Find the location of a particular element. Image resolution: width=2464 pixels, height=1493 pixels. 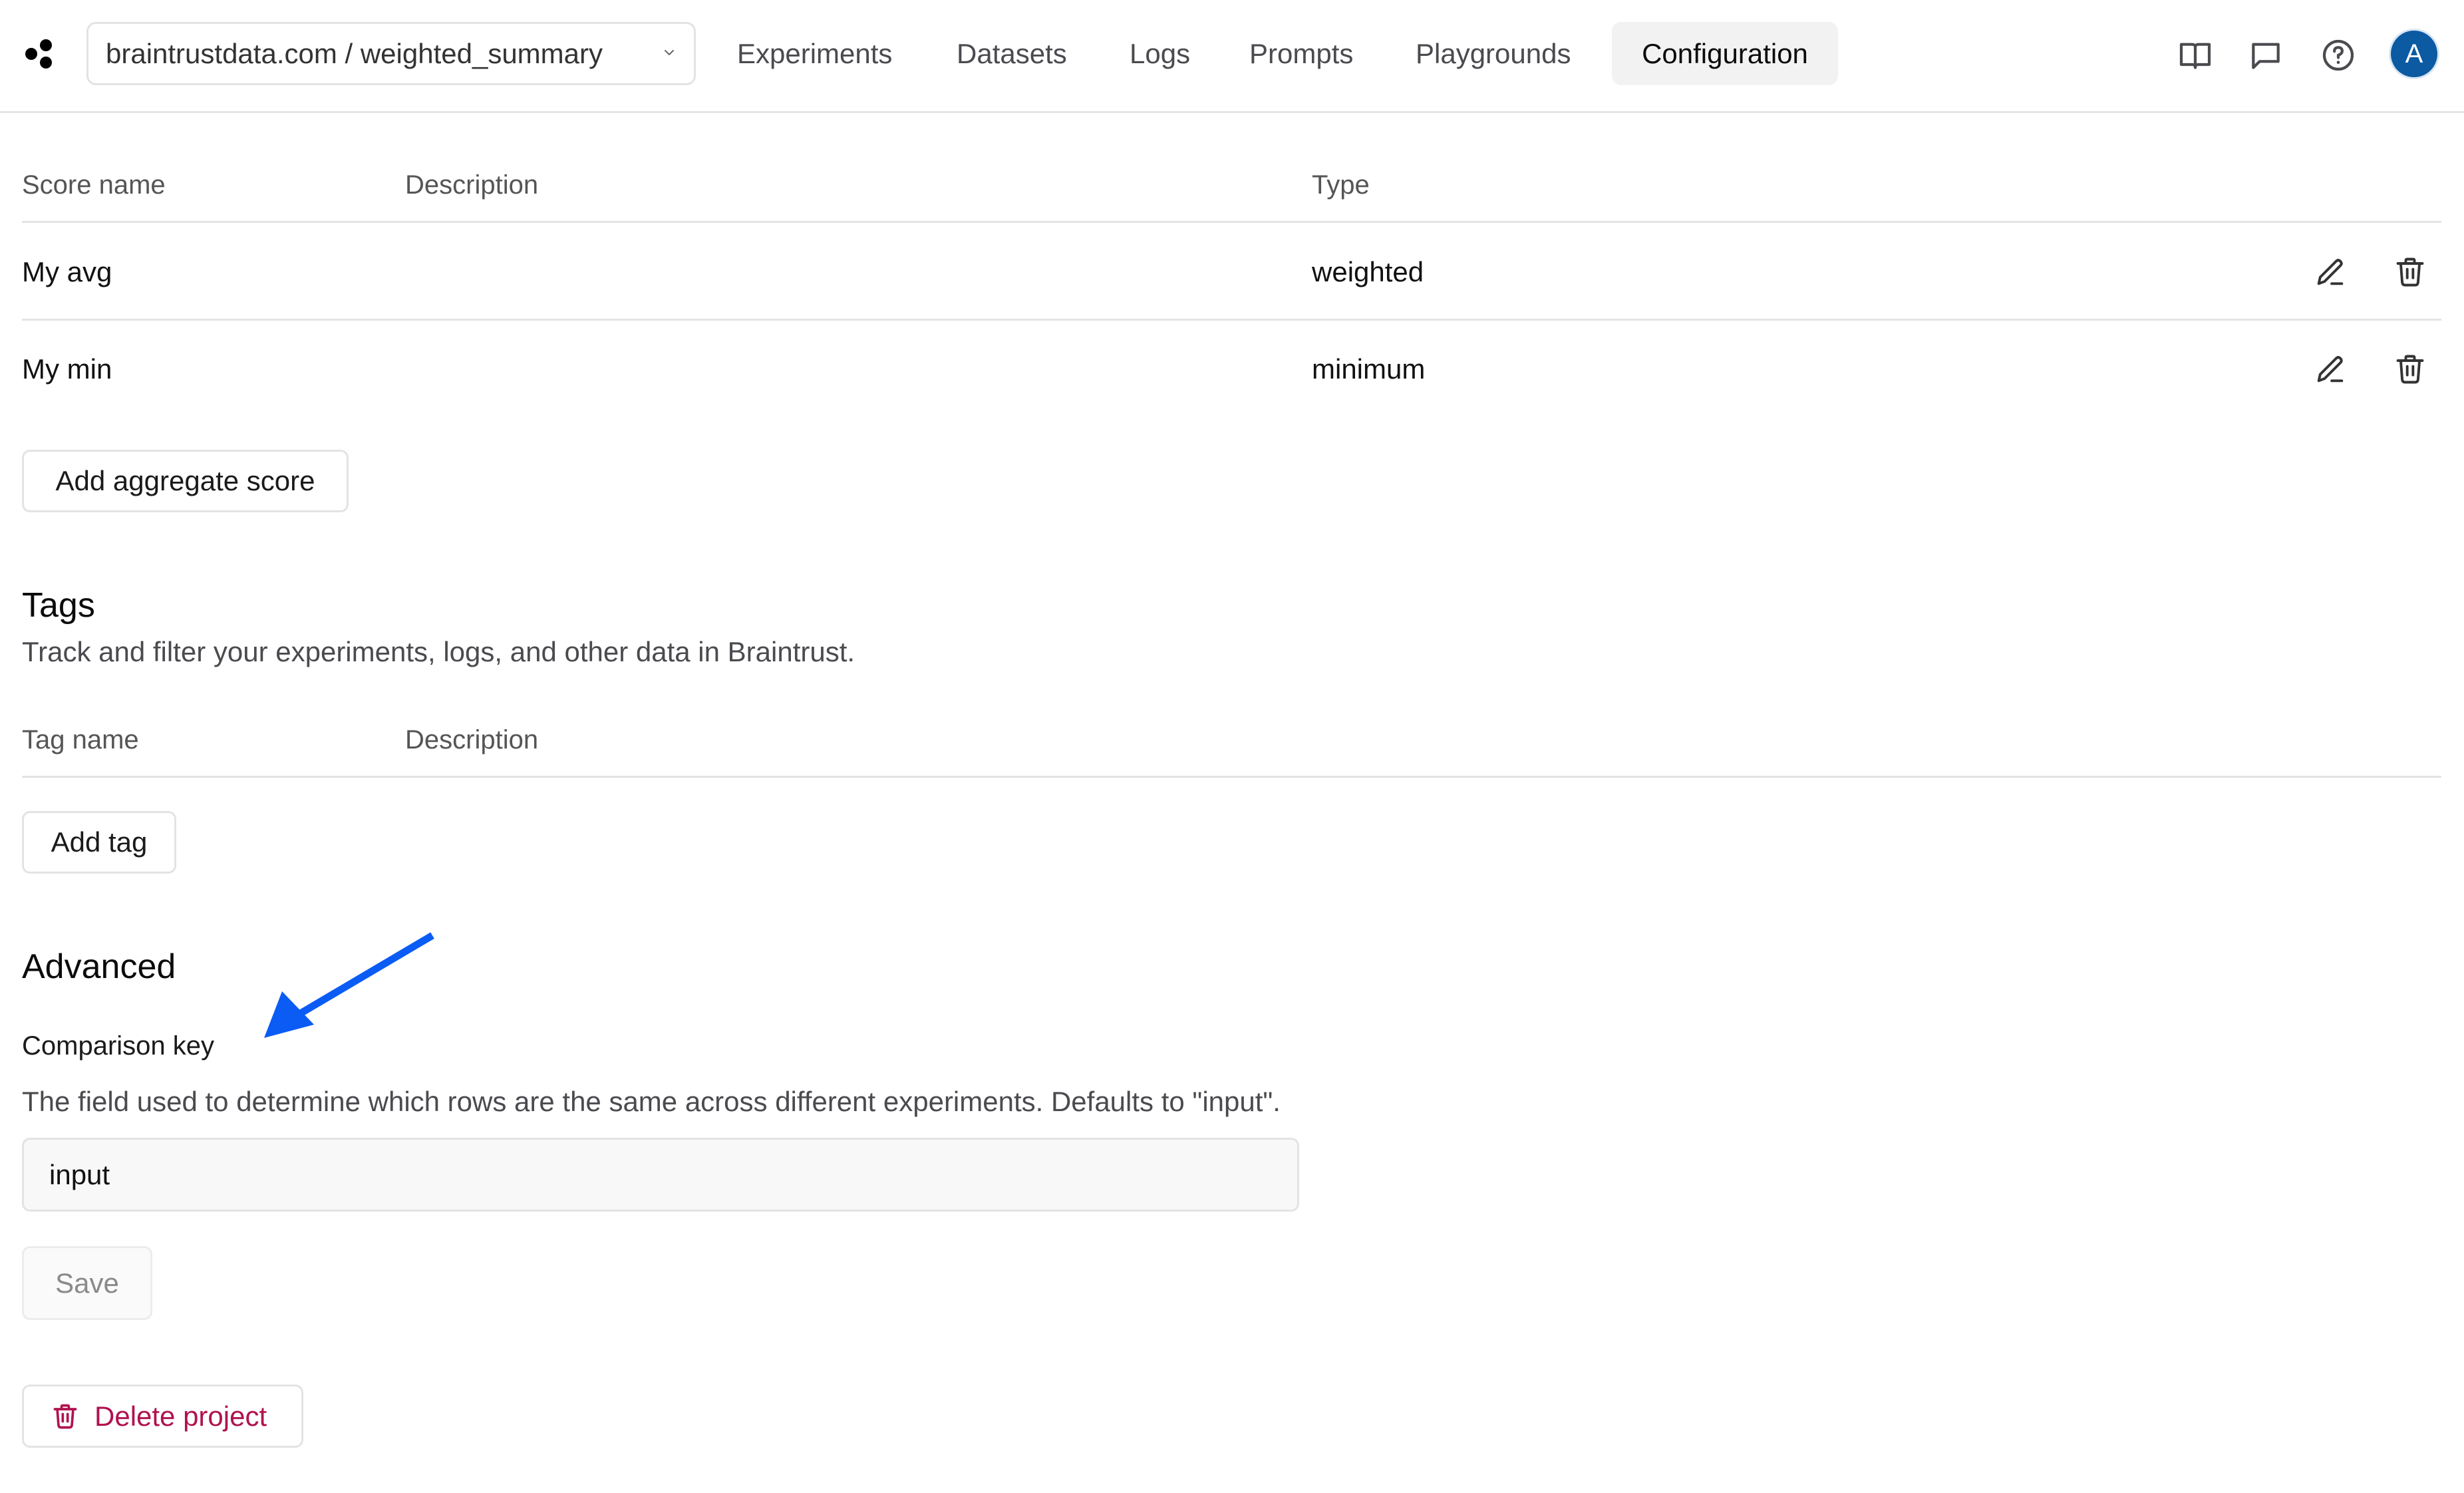

tab-prompts: Prompts is located at coordinates (1301, 53).